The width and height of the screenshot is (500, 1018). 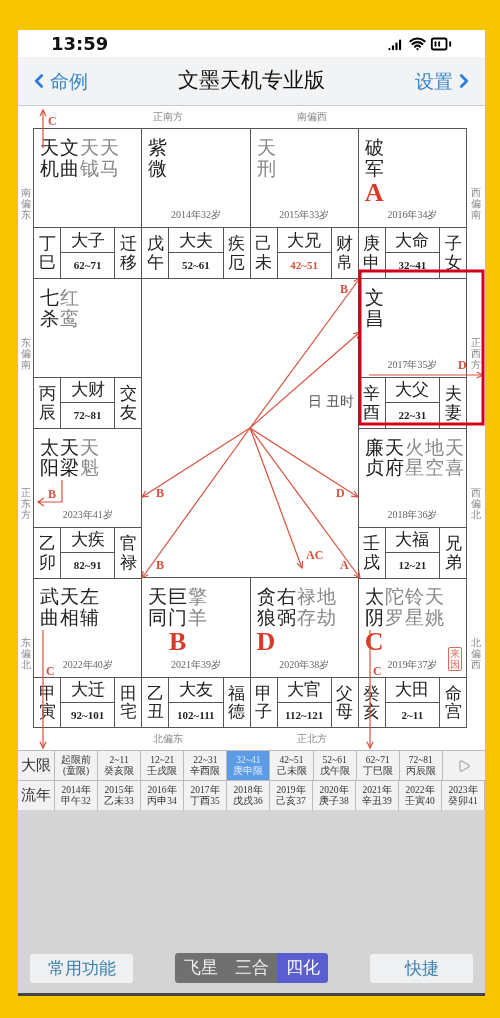 I want to click on age-range: 102~111, so click(x=196, y=715).